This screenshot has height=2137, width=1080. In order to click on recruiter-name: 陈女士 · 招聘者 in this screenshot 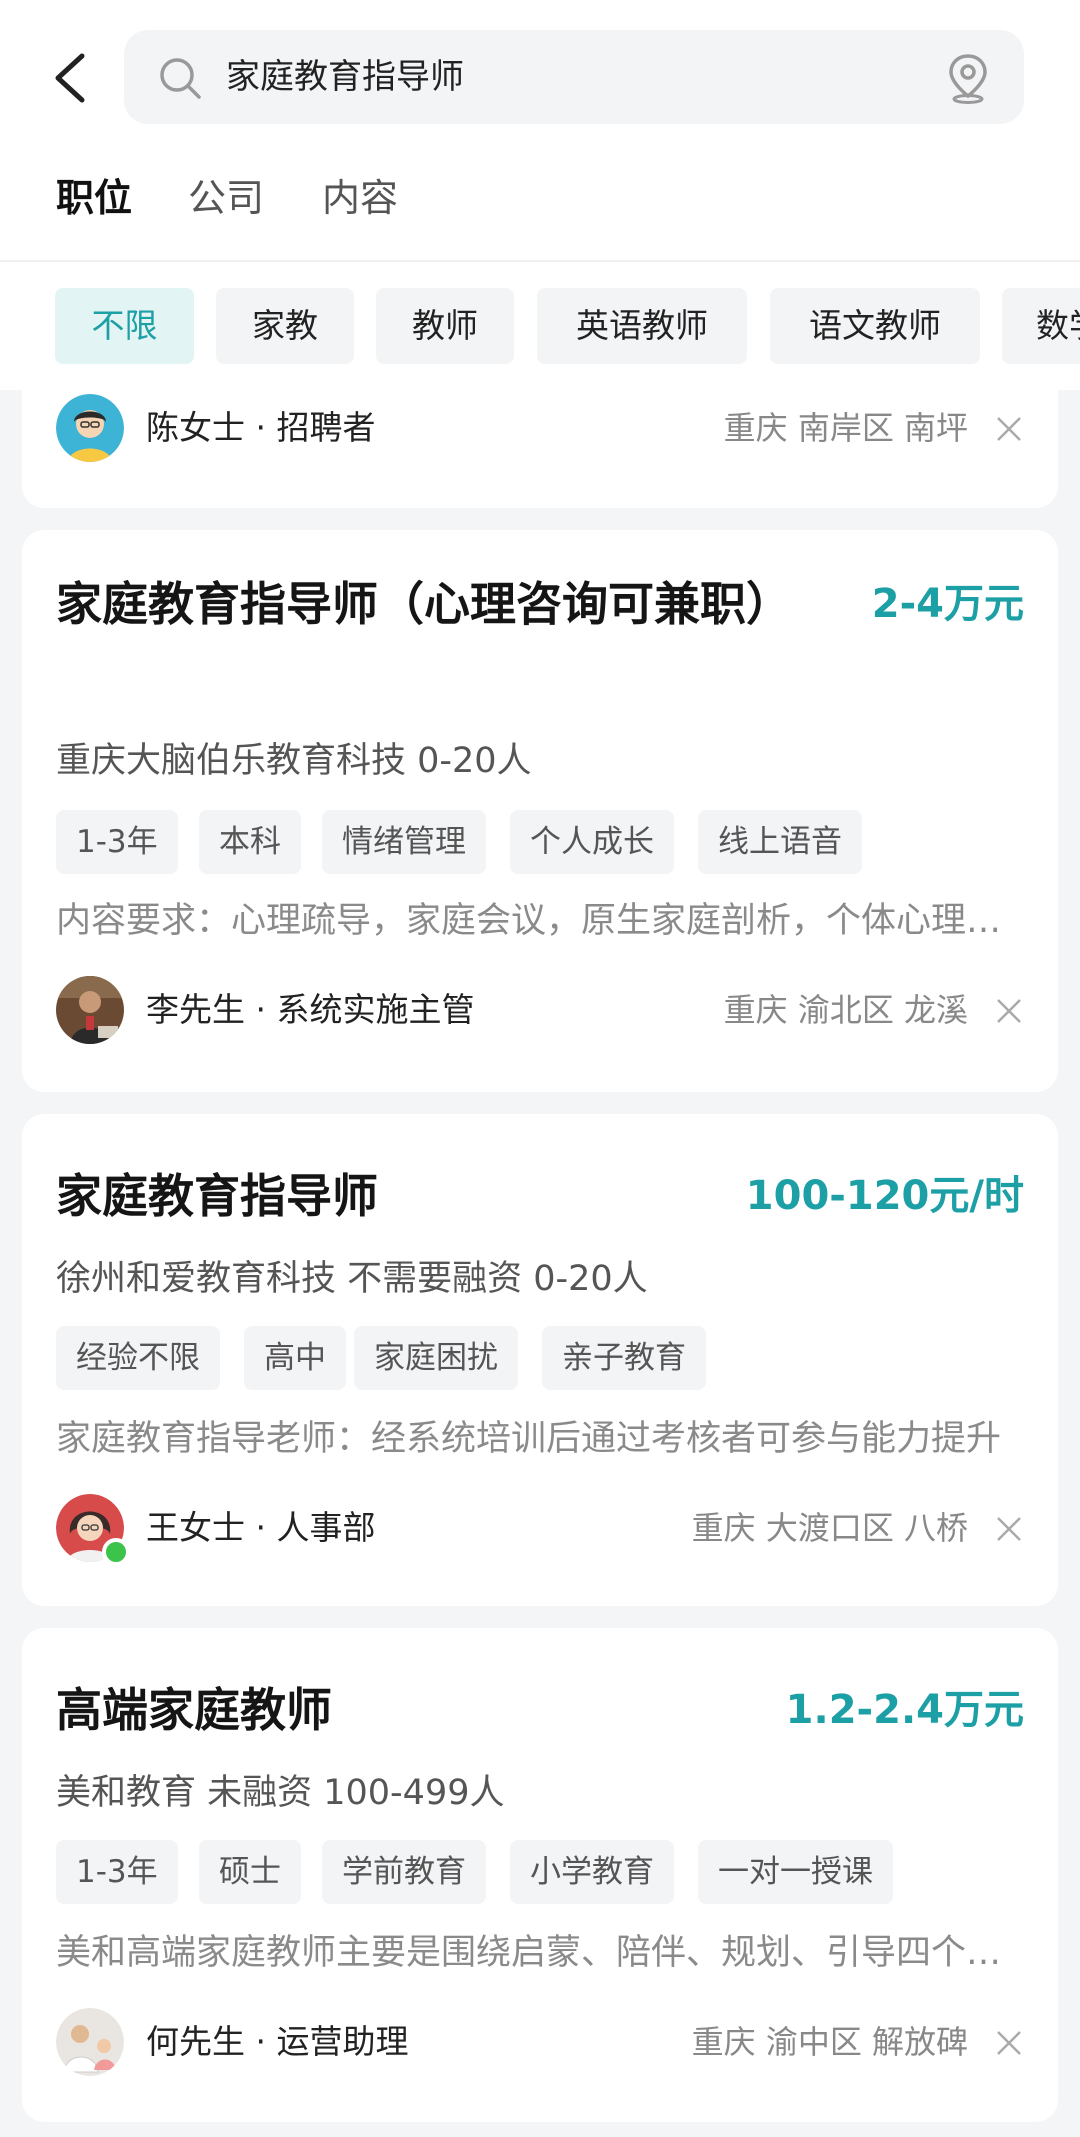, I will do `click(261, 427)`.